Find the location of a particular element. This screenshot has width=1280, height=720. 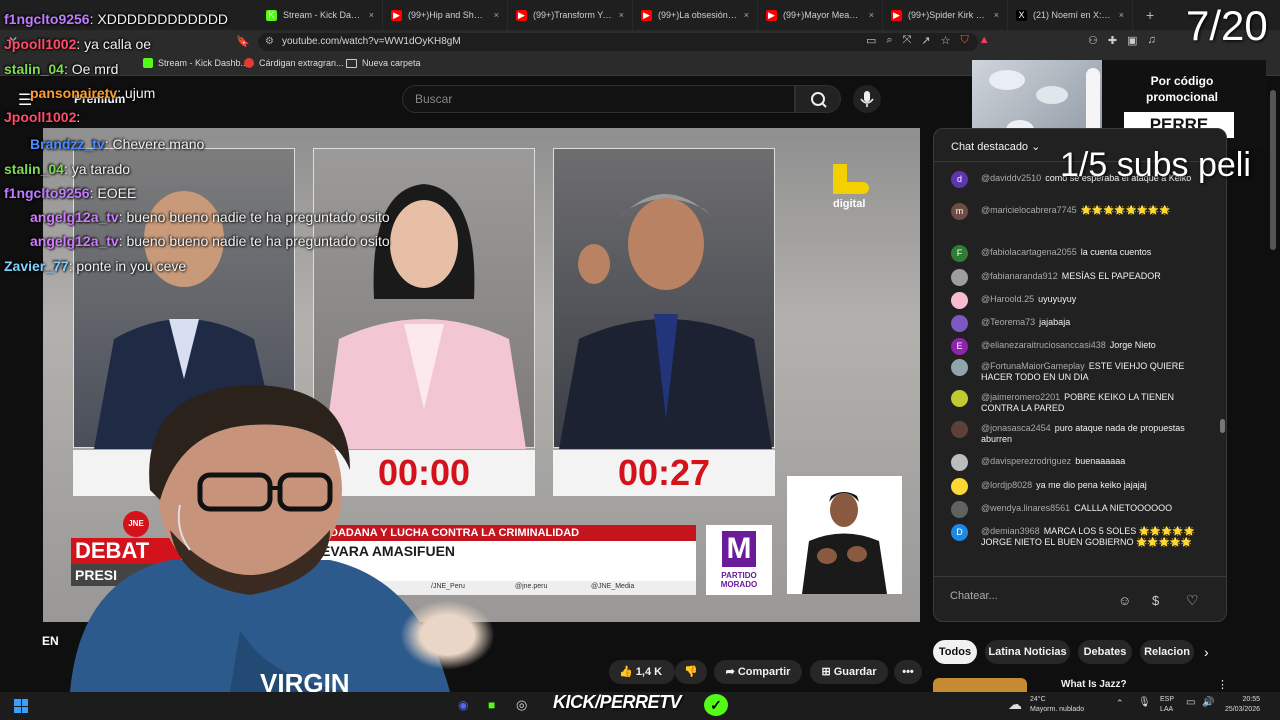

avatar: m is located at coordinates (959, 211).